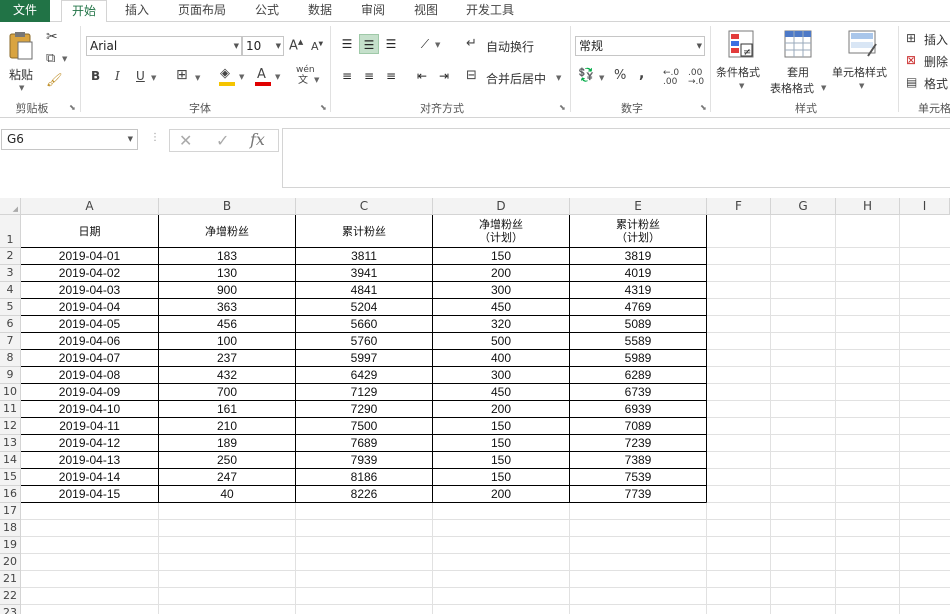 The width and height of the screenshot is (950, 614). I want to click on cell-date: 2019-04-01, so click(89, 256).